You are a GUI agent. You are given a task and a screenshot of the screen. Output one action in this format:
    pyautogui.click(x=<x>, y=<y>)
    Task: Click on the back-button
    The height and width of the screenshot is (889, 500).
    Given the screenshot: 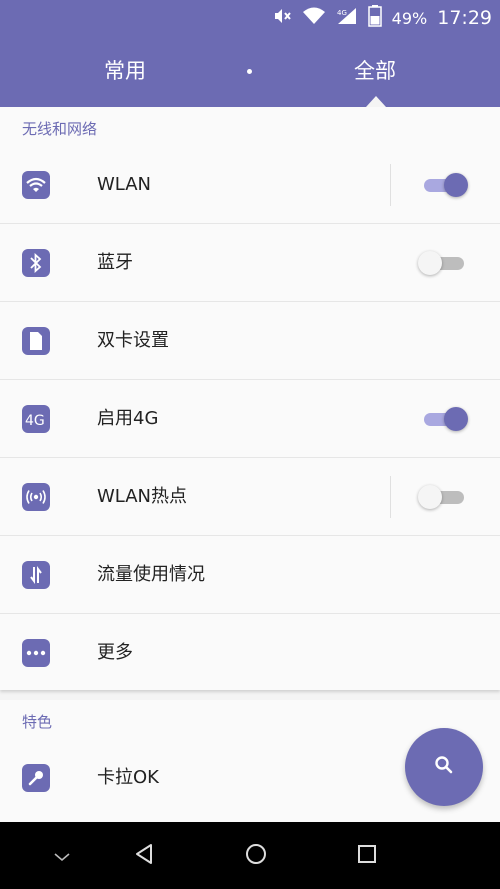 What is the action you would take?
    pyautogui.click(x=144, y=856)
    